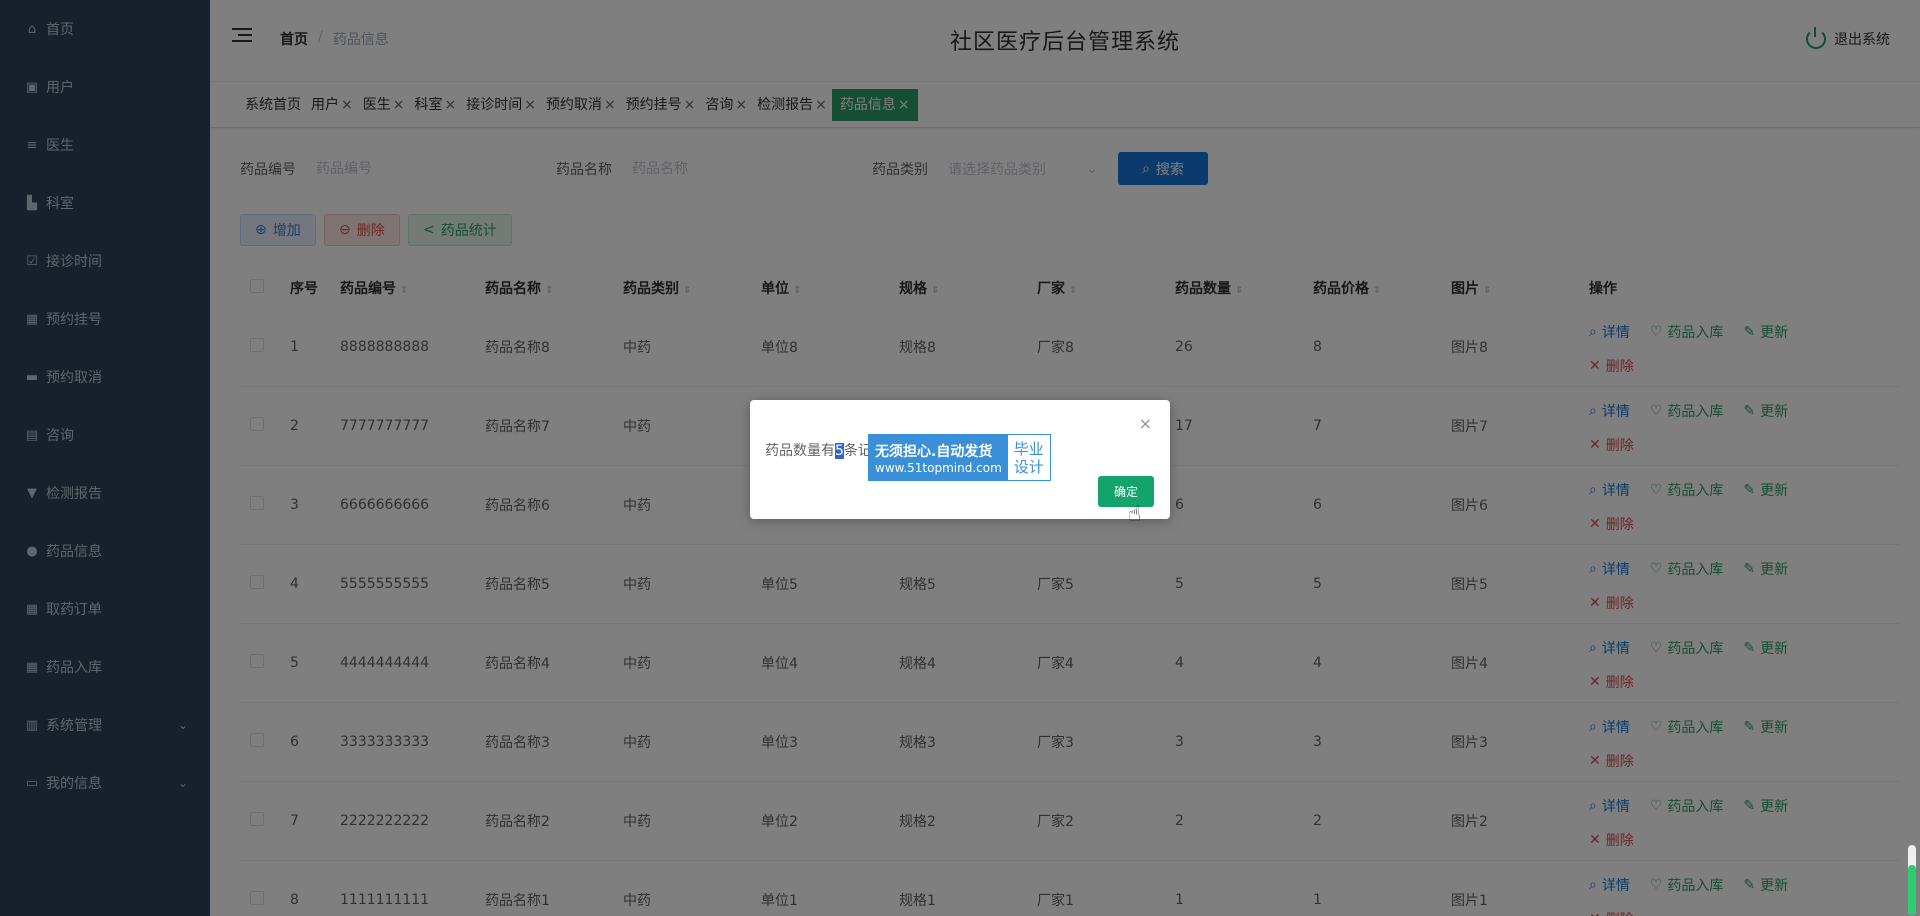 This screenshot has width=1920, height=916. I want to click on watermark-right2: 设计, so click(1028, 466).